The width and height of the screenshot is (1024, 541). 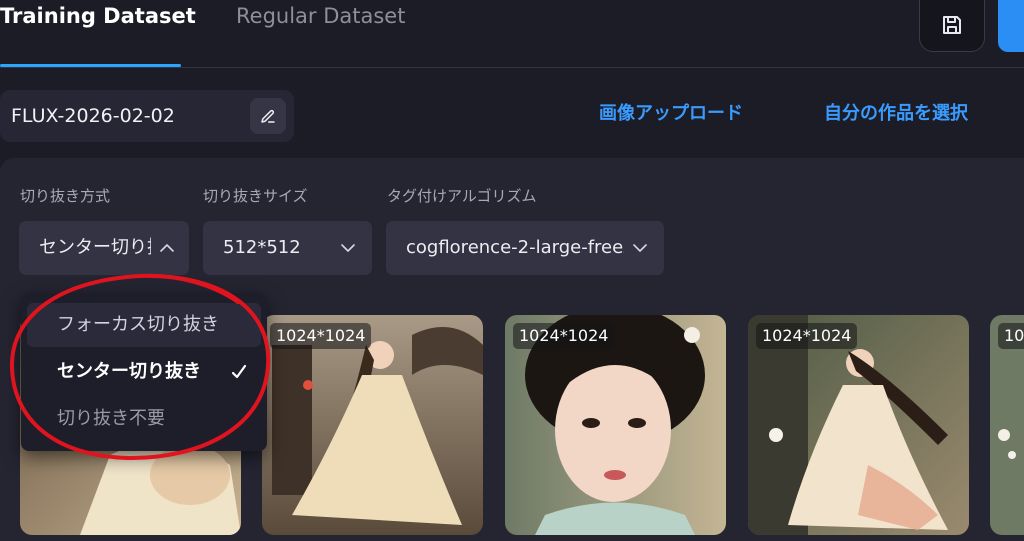 I want to click on crop-option-focus: フォーカス切り抜き, so click(x=144, y=325).